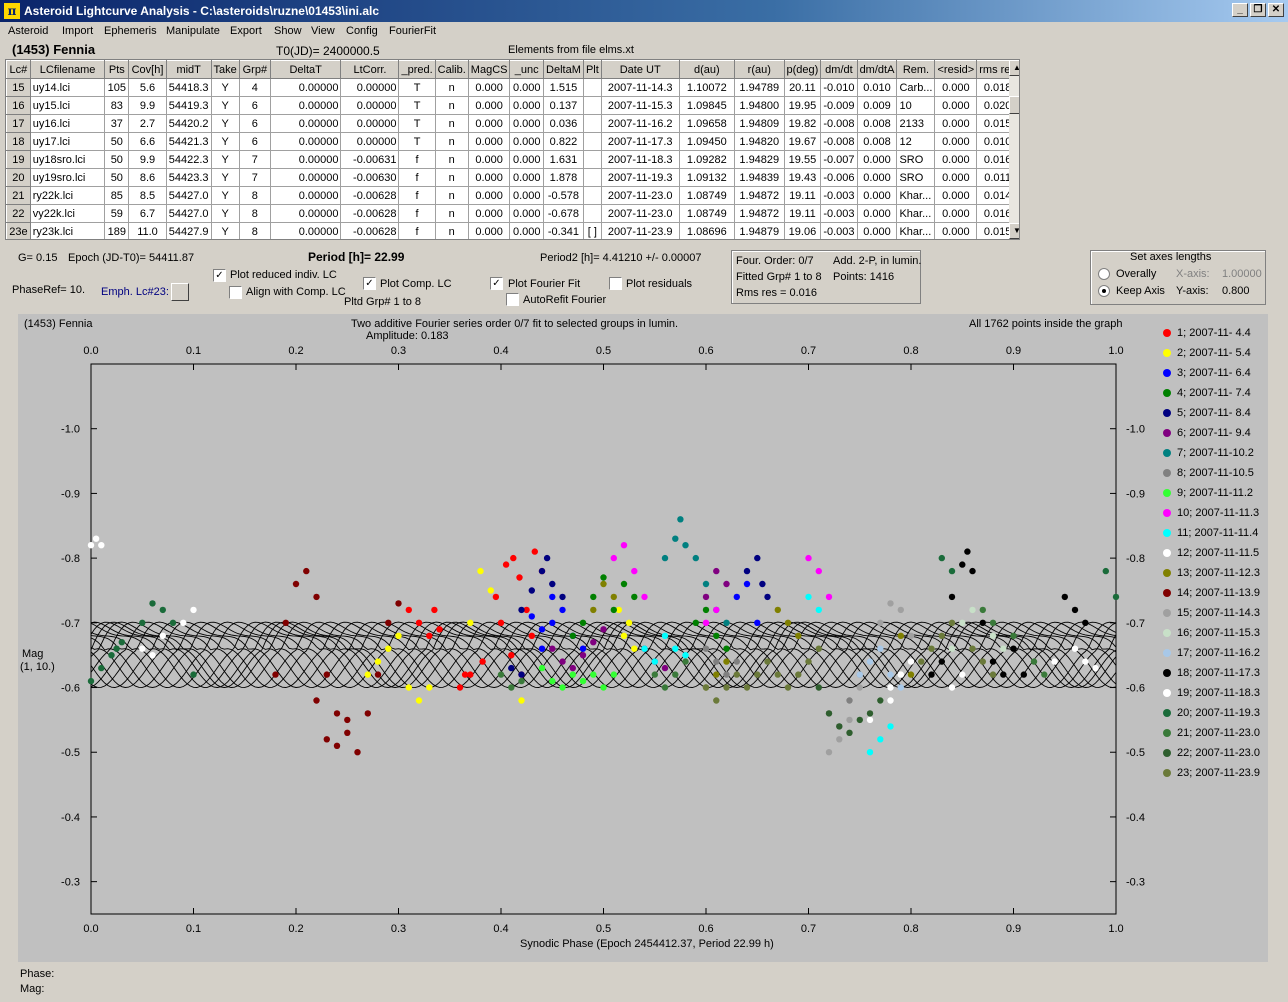  I want to click on x-tick-label-bottom: 0.9, so click(1013, 929).